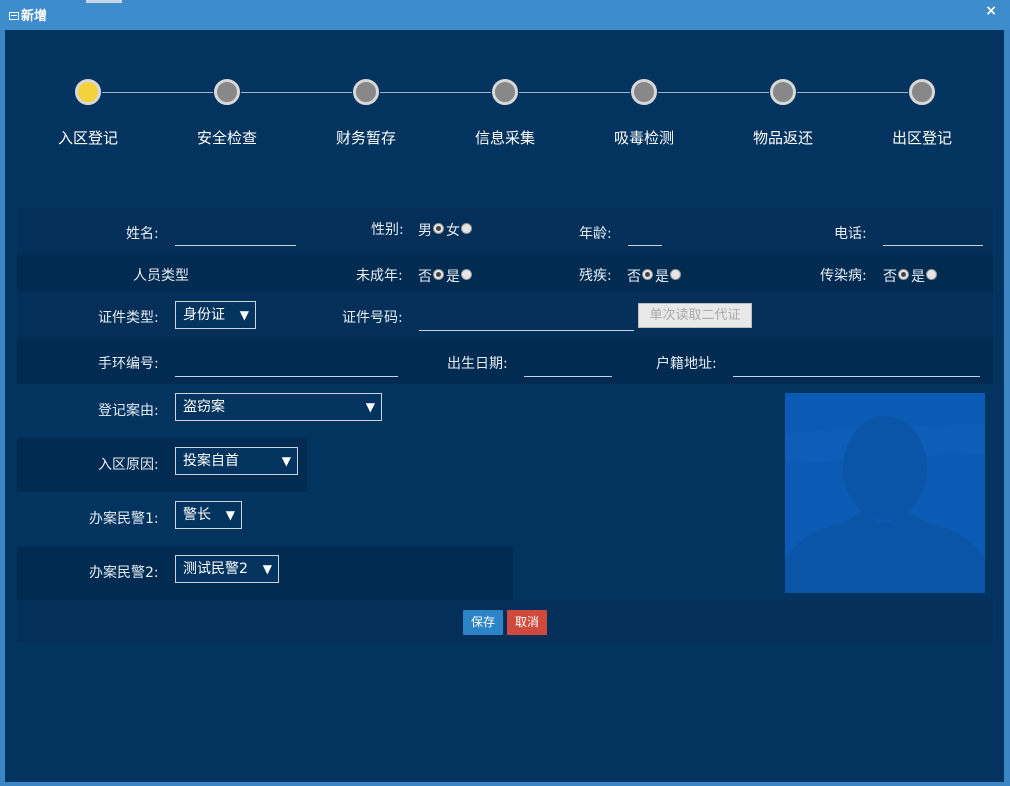 This screenshot has height=786, width=1010. Describe the element at coordinates (87, 138) in the screenshot. I see `step-1-label: 入区登记` at that location.